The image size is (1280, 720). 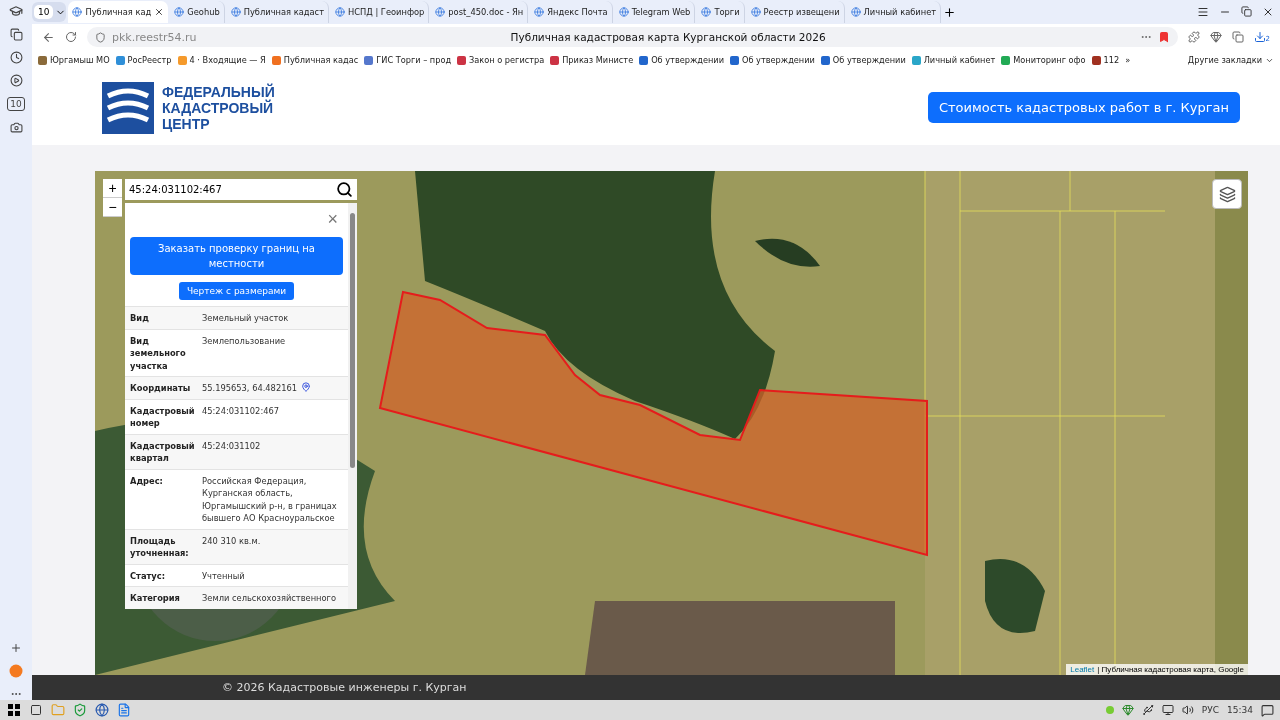 What do you see at coordinates (1043, 60) in the screenshot?
I see `bookmark: Мониторинг офо` at bounding box center [1043, 60].